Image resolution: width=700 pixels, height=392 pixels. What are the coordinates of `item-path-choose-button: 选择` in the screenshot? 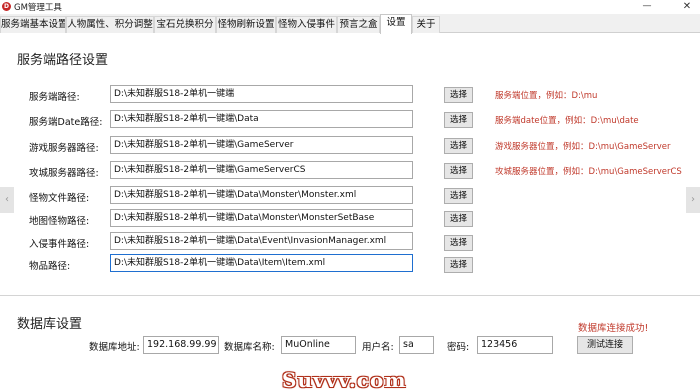 It's located at (458, 265).